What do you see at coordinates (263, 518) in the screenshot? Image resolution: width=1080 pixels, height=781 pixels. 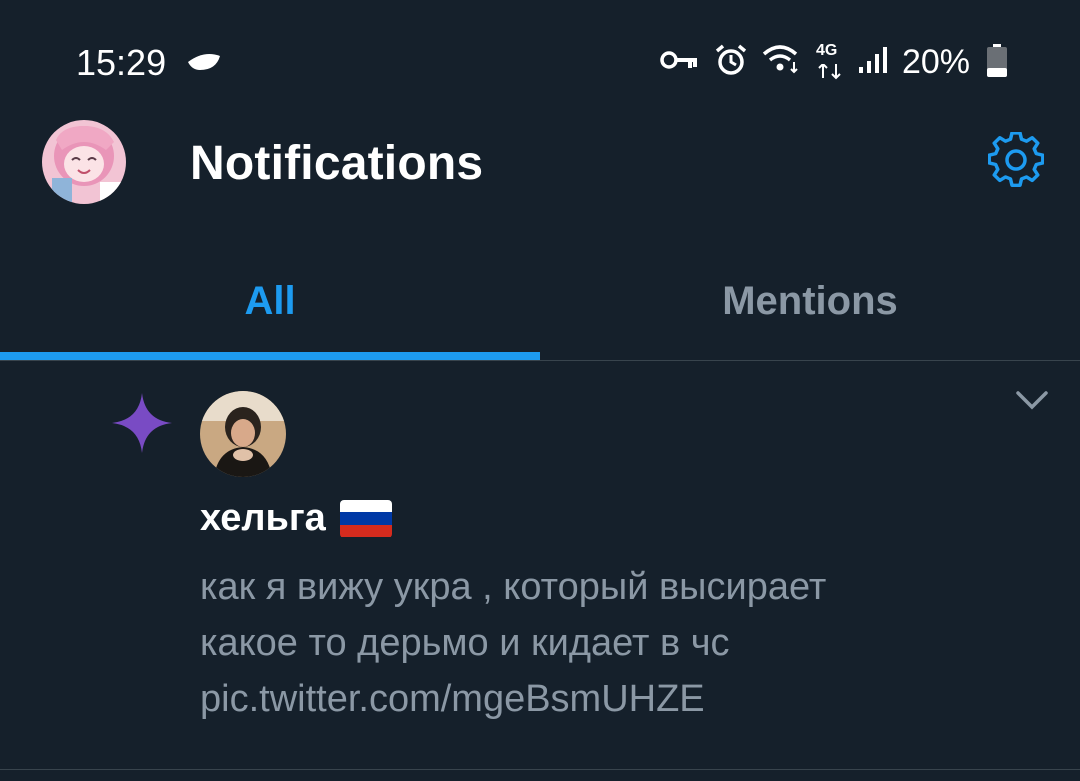 I see `user-name: хельга` at bounding box center [263, 518].